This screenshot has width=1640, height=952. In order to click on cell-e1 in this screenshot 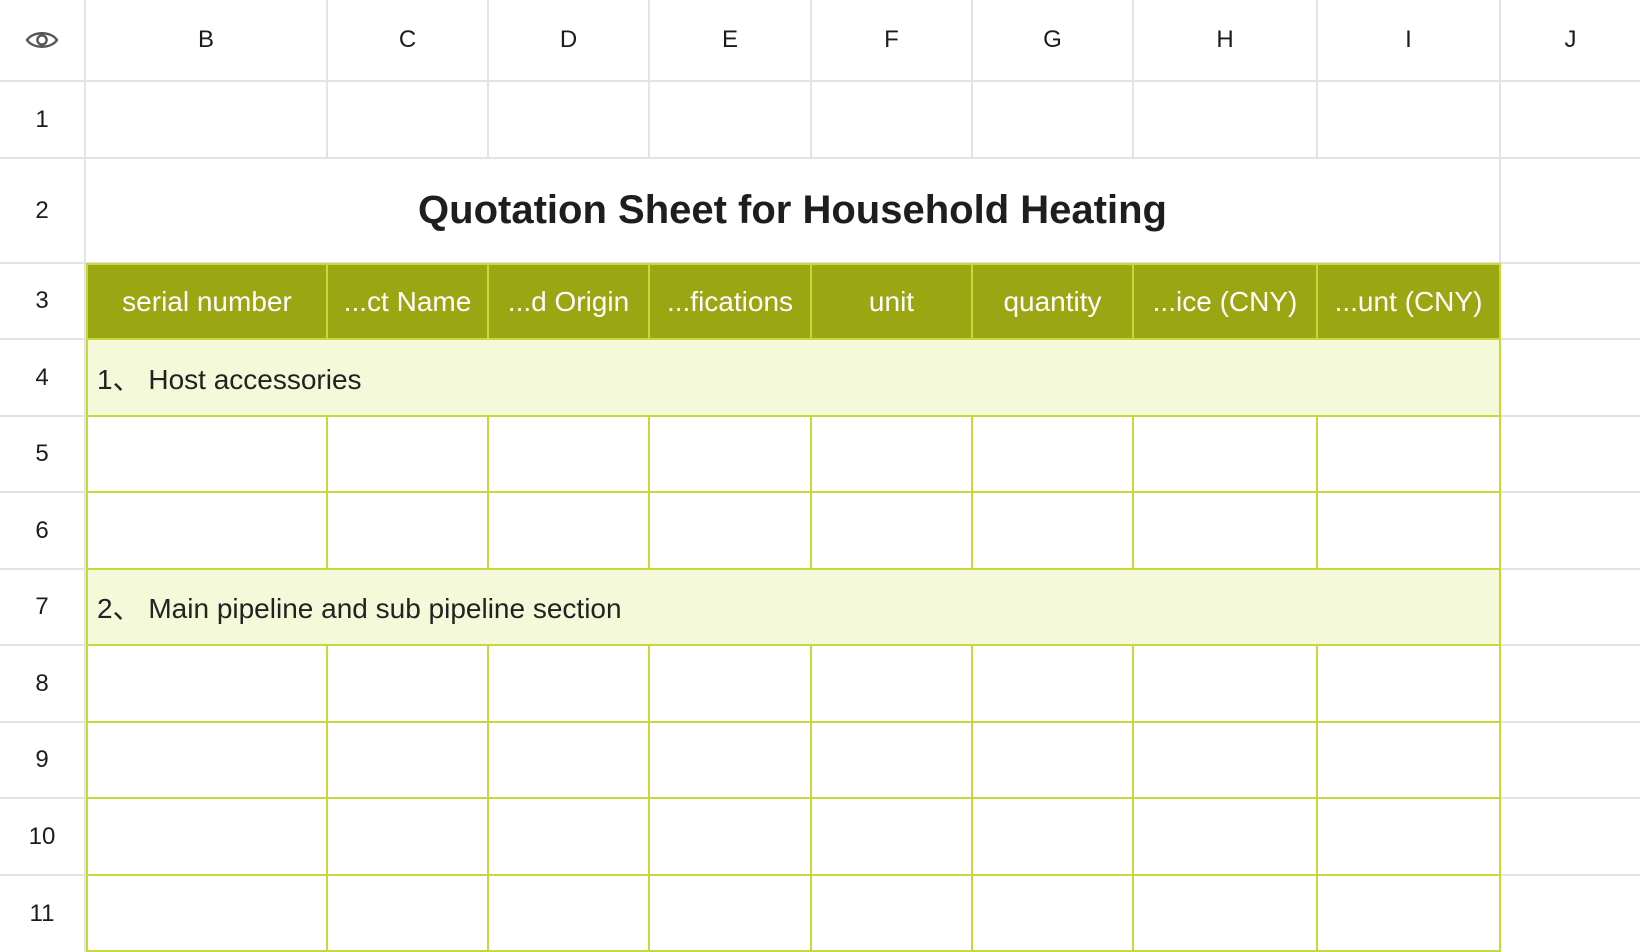, I will do `click(731, 120)`.